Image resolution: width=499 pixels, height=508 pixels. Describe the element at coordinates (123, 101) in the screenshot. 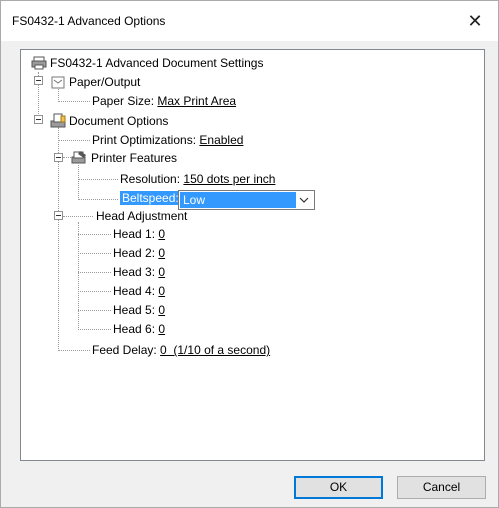

I see `paper-size-label: Paper Size:` at that location.